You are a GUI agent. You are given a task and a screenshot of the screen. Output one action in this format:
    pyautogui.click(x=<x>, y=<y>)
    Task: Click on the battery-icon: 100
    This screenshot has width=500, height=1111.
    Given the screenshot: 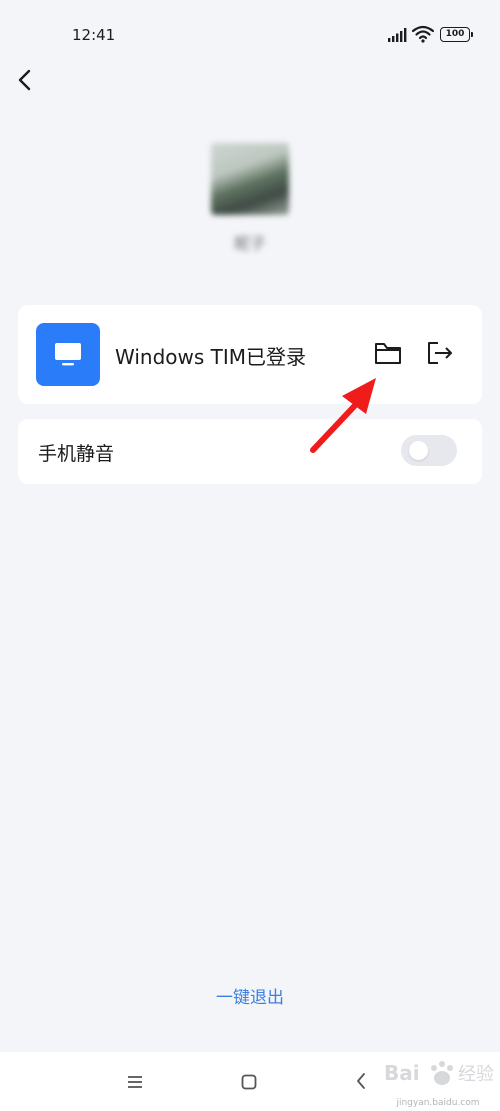 What is the action you would take?
    pyautogui.click(x=456, y=34)
    